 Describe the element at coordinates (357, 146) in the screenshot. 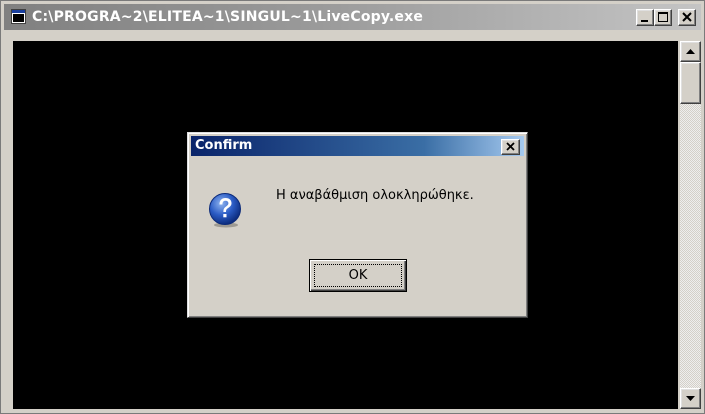

I see `dialog-titlebar: Confirm` at that location.